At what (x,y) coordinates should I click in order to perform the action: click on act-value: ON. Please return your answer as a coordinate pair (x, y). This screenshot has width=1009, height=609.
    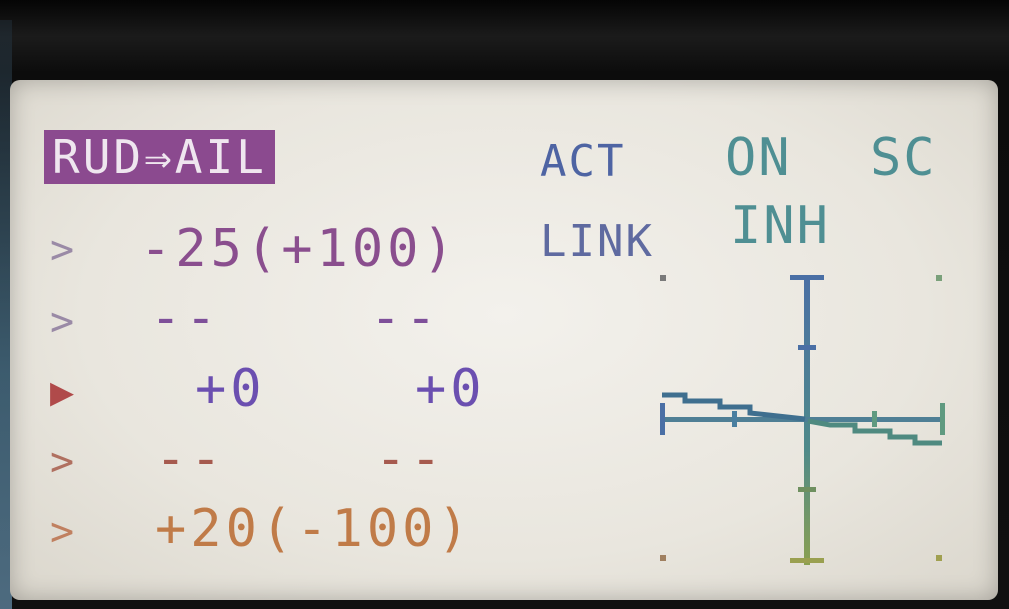
    Looking at the image, I should click on (758, 158).